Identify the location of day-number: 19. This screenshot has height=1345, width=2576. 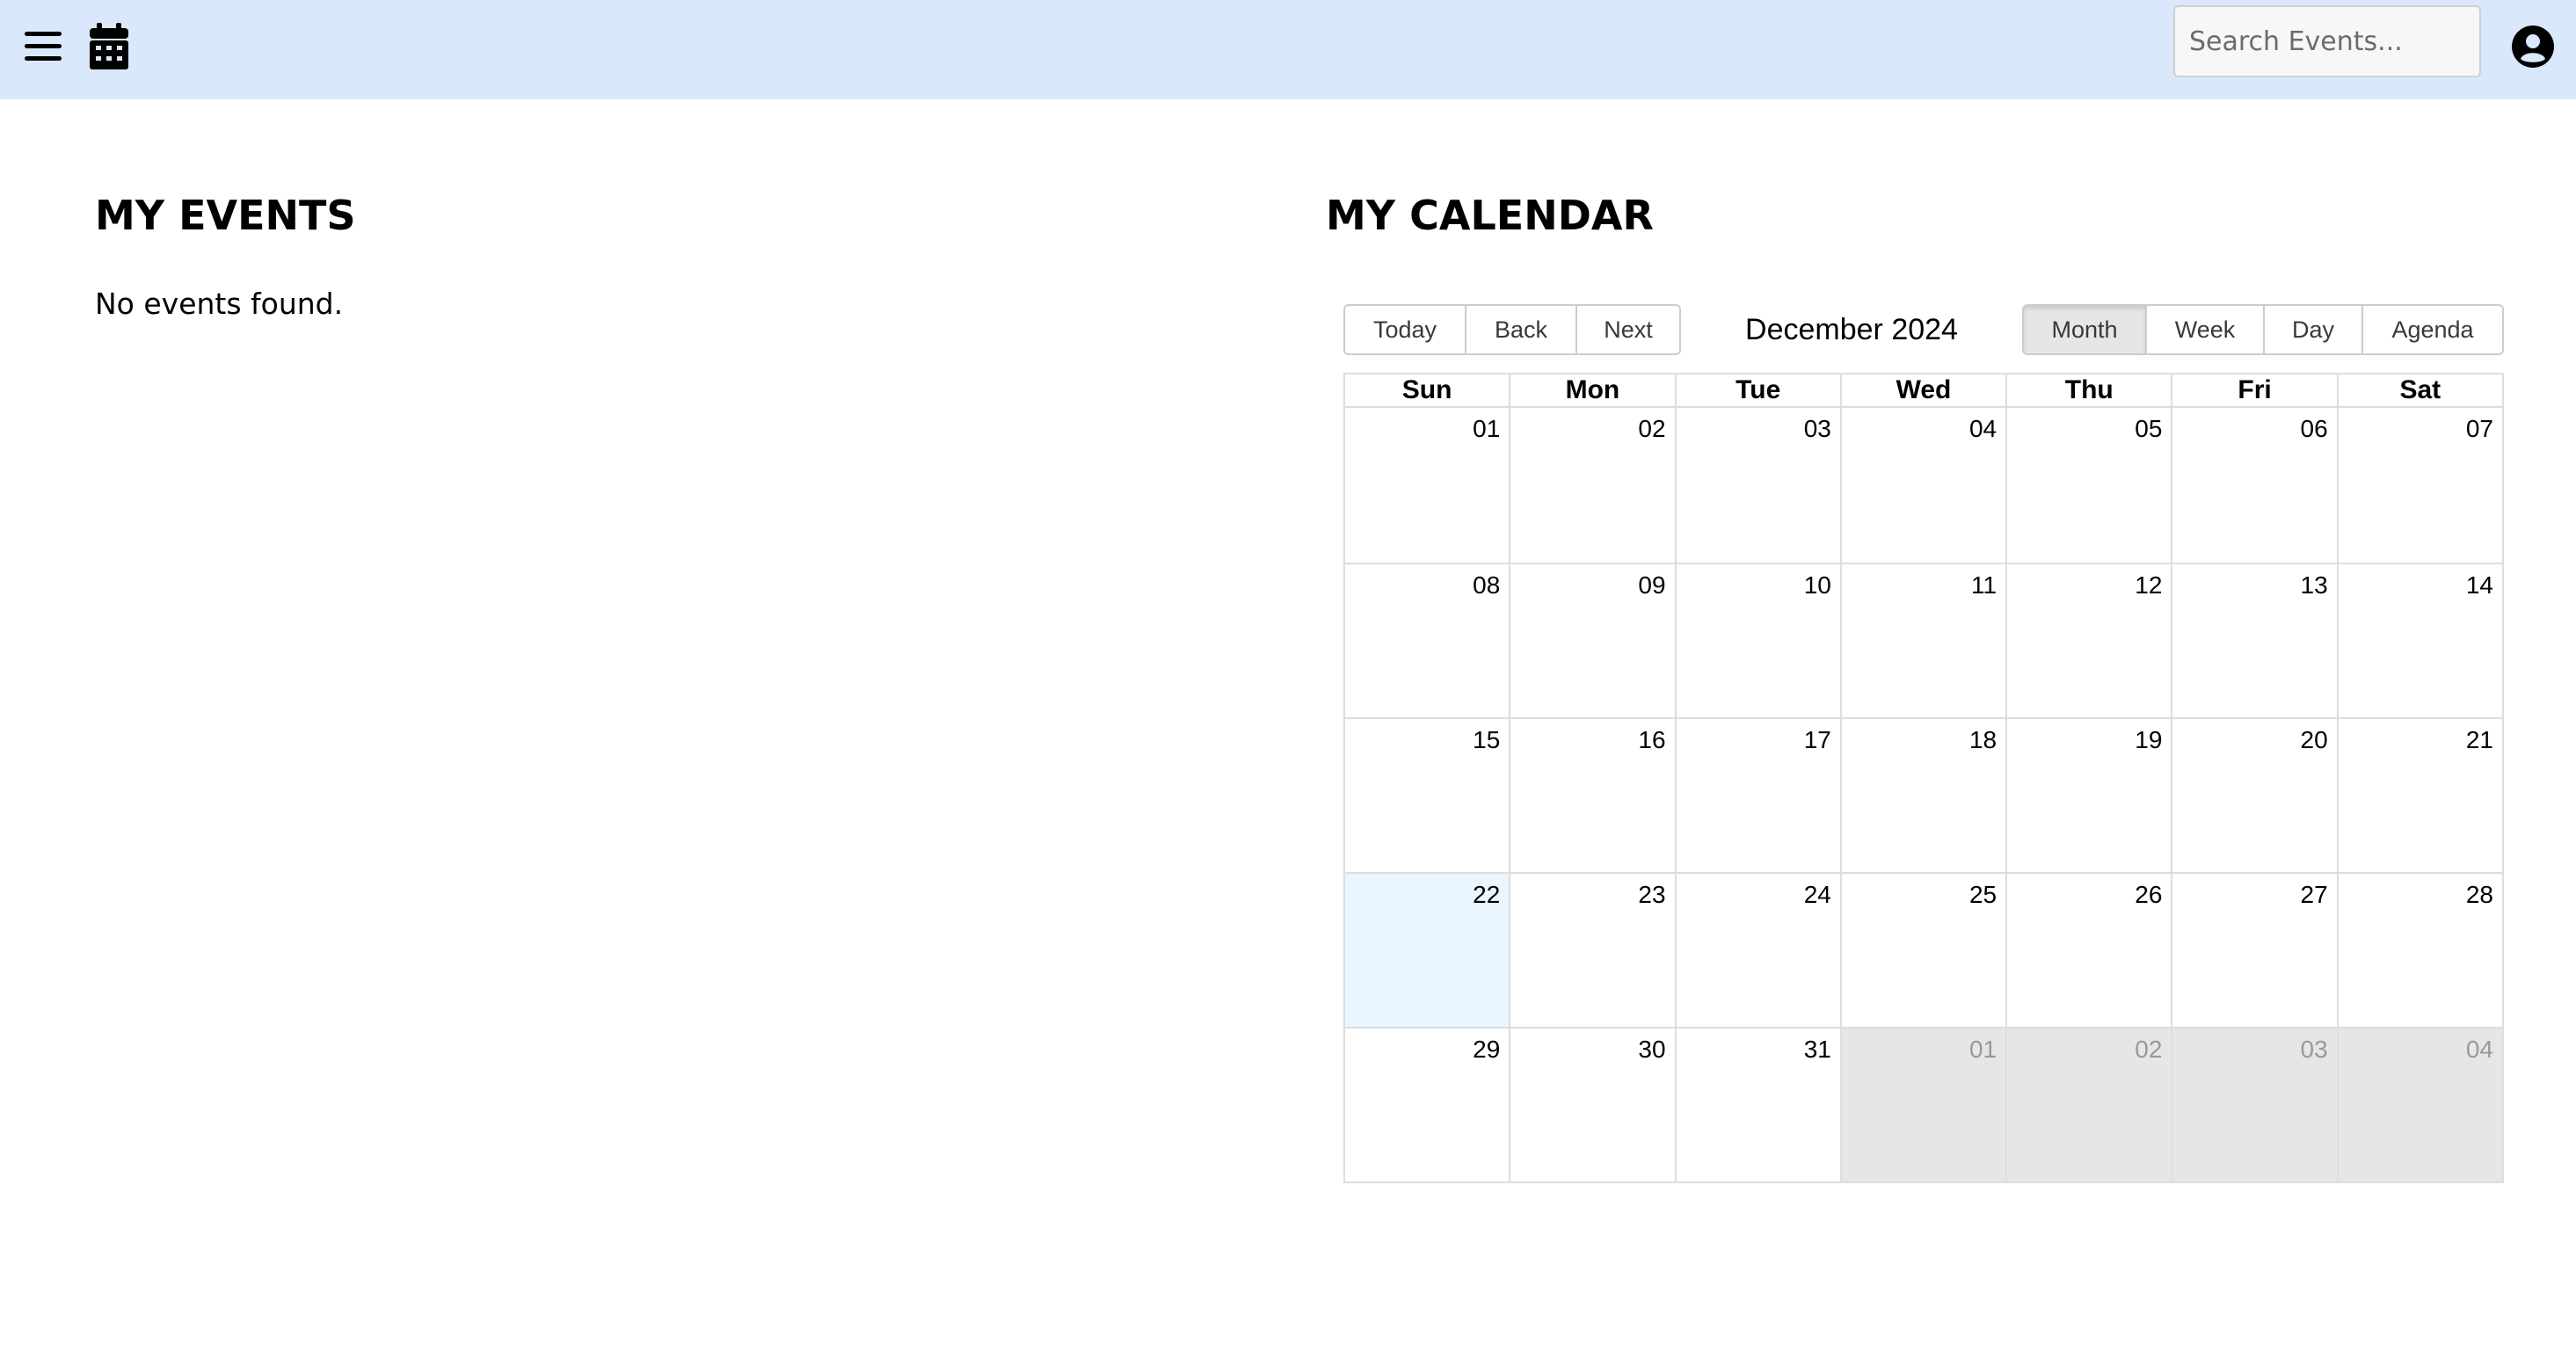
(2148, 740).